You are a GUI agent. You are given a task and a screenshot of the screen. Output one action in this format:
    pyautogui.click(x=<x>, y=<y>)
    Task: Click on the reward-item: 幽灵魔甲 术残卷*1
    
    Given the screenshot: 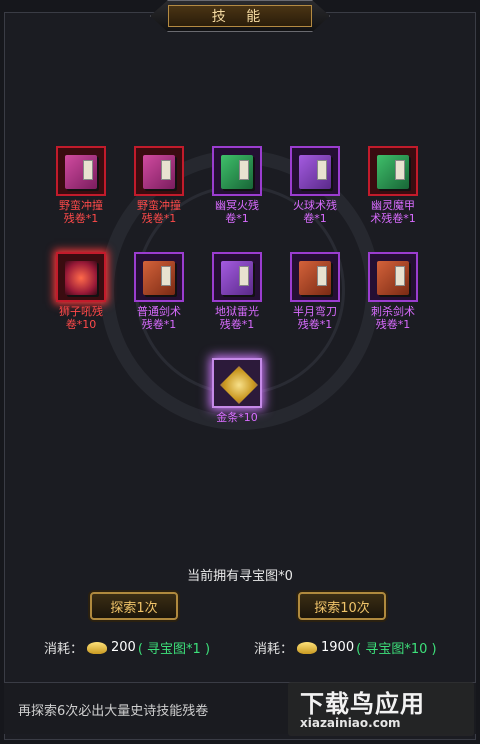 What is the action you would take?
    pyautogui.click(x=393, y=185)
    